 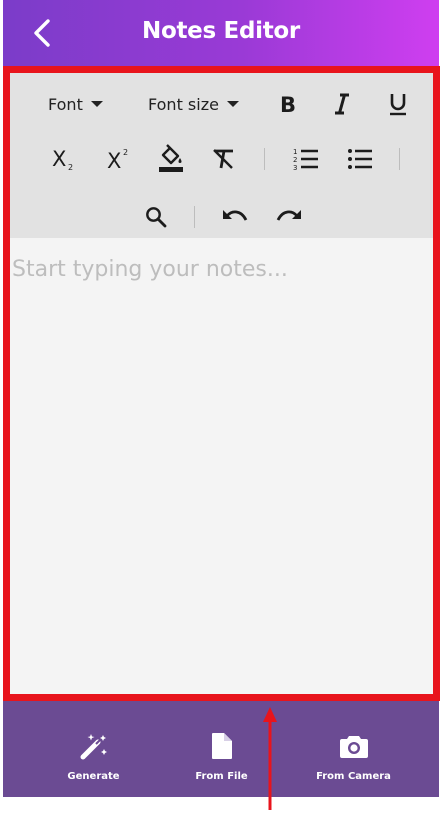 I want to click on fill-color-icon, so click(x=171, y=158).